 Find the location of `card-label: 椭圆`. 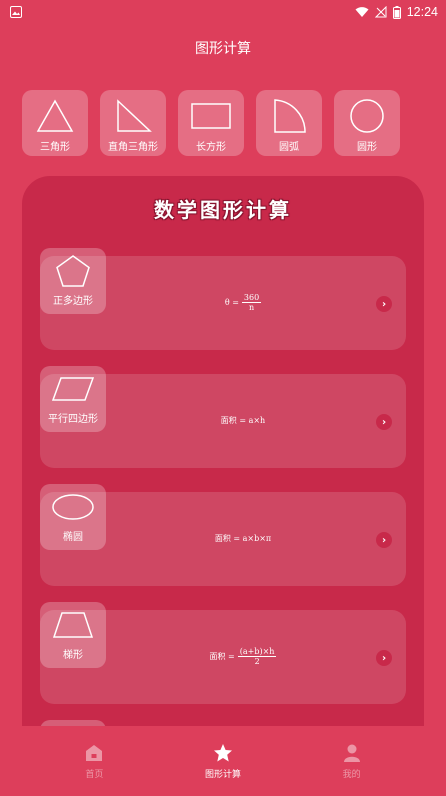

card-label: 椭圆 is located at coordinates (73, 537).